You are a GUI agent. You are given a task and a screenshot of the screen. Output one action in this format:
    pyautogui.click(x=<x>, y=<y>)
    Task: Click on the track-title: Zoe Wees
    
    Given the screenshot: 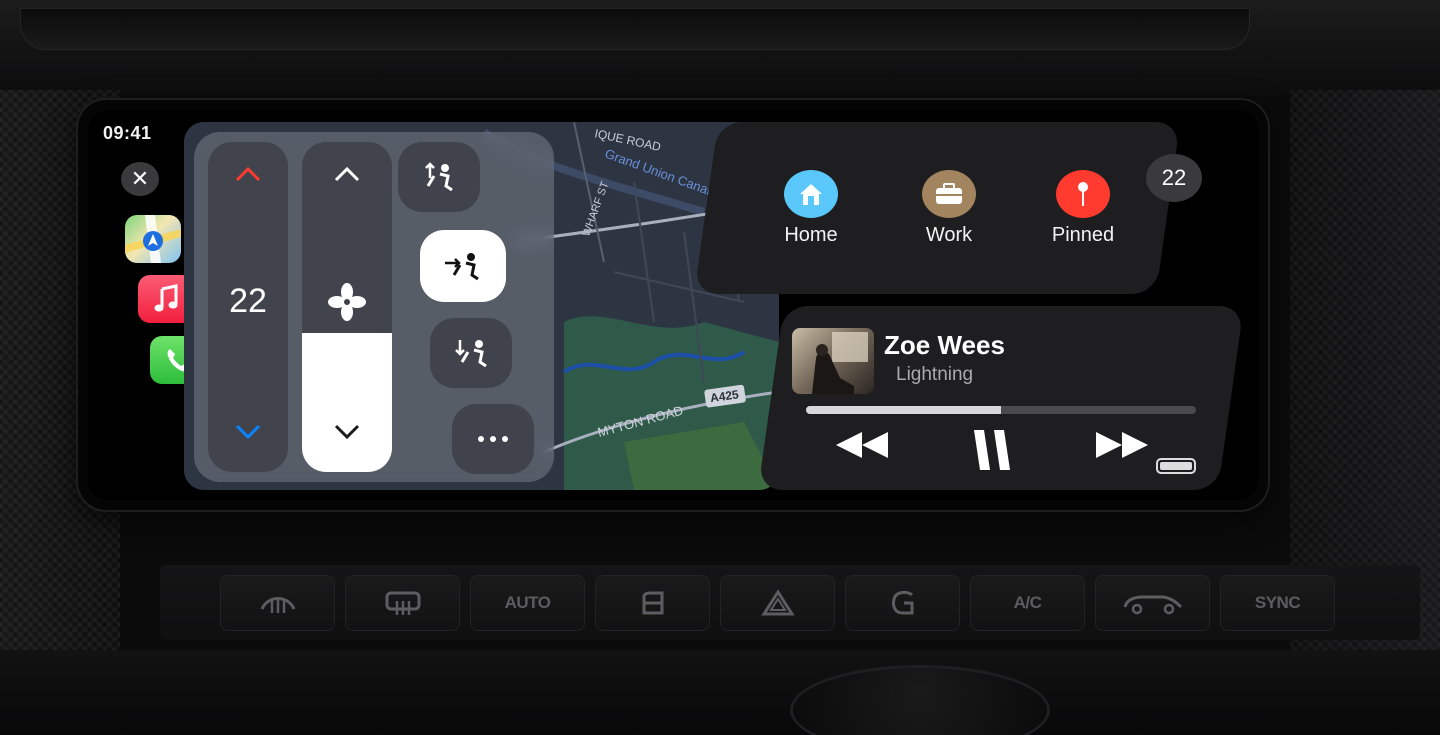 What is the action you would take?
    pyautogui.click(x=944, y=345)
    